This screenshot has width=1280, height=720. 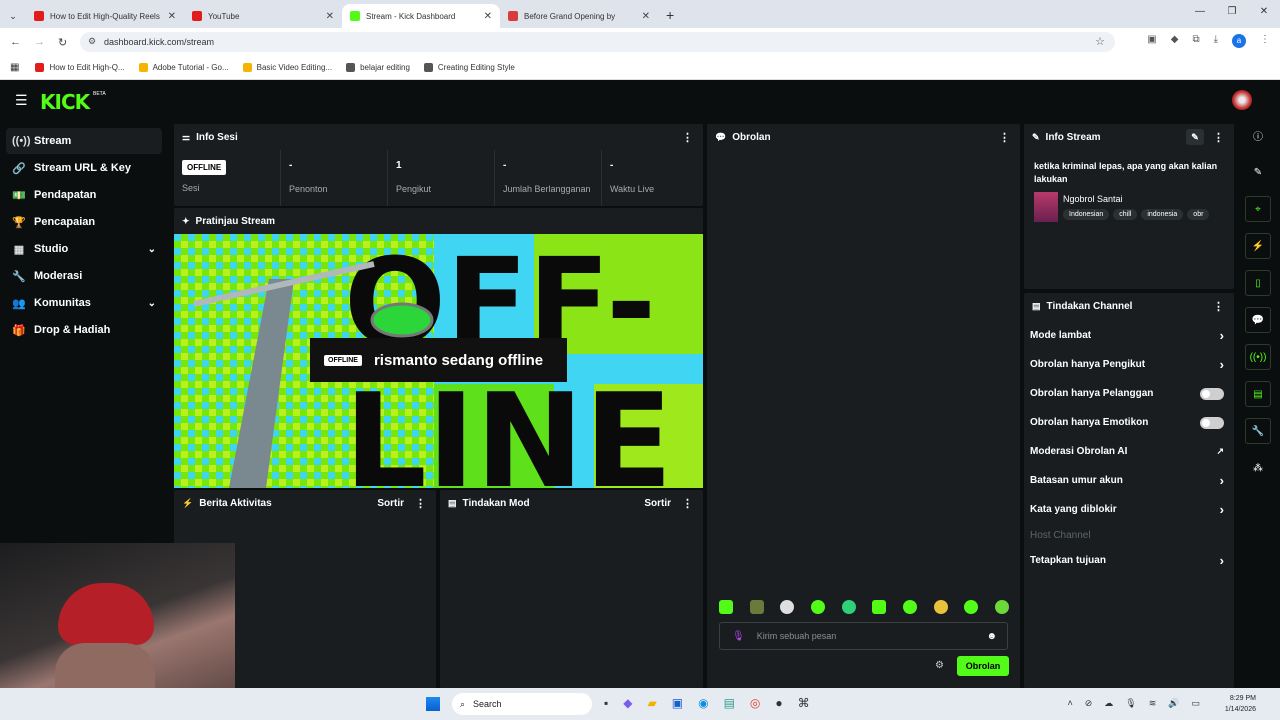 I want to click on notepad-icon: ▤, so click(x=729, y=703).